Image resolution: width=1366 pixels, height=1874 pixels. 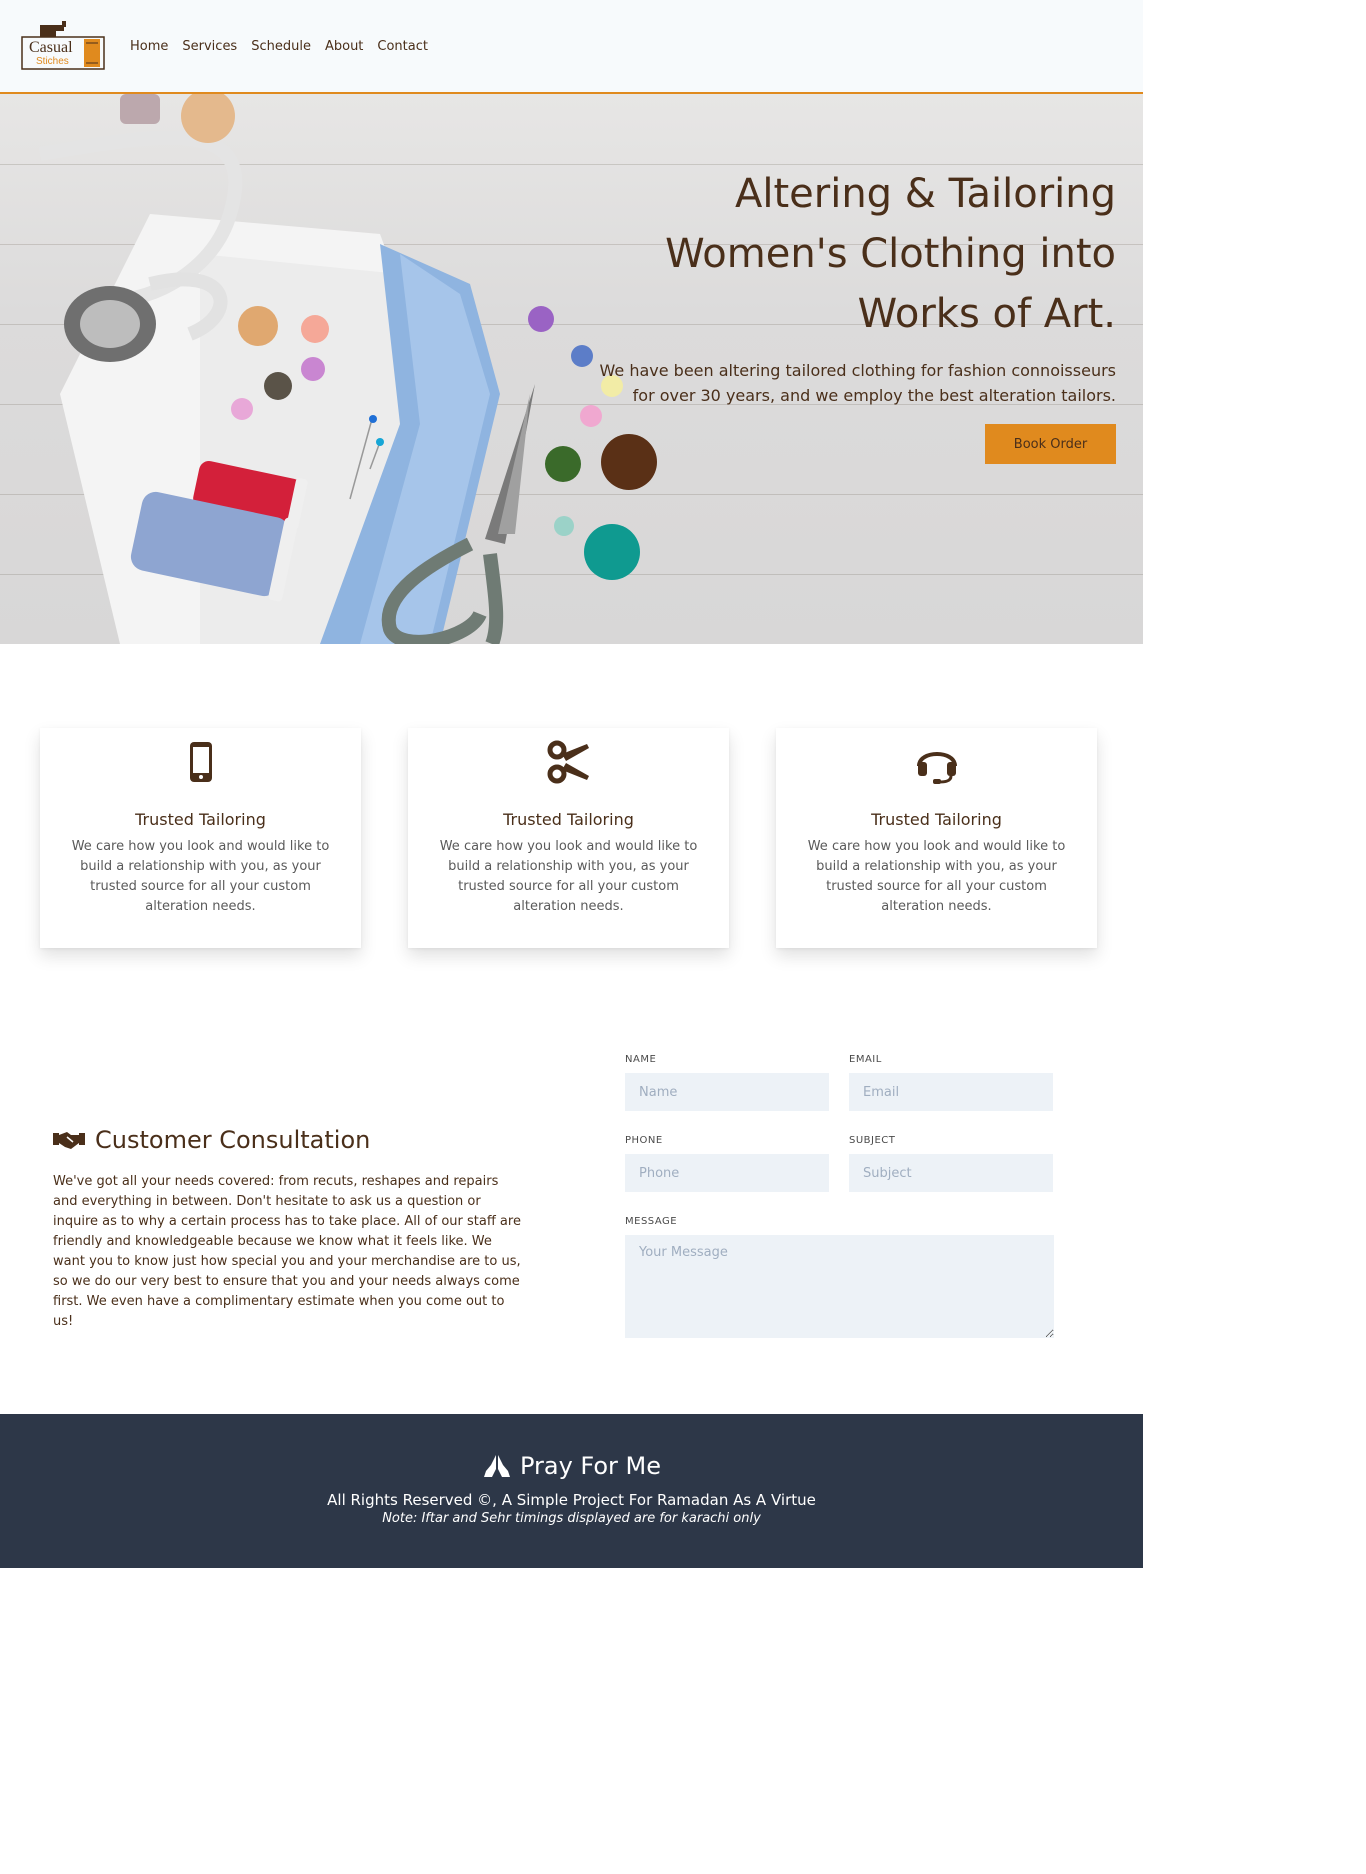 I want to click on subject-input, so click(x=951, y=1173).